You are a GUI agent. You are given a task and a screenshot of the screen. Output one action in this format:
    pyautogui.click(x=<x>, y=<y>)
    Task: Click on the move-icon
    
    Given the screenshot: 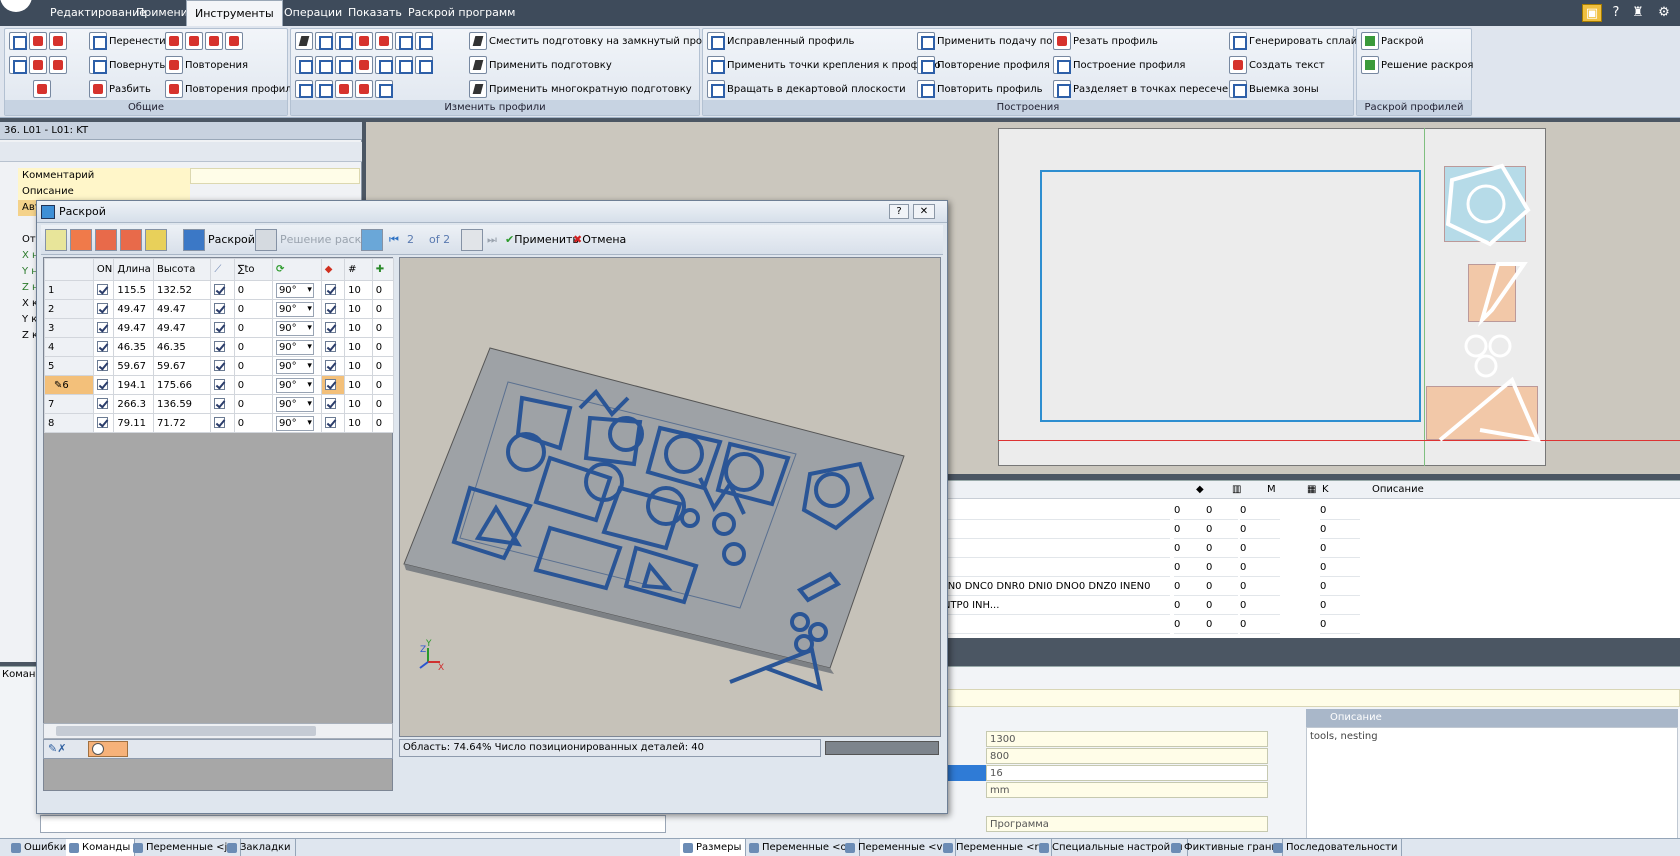 What is the action you would take?
    pyautogui.click(x=18, y=41)
    